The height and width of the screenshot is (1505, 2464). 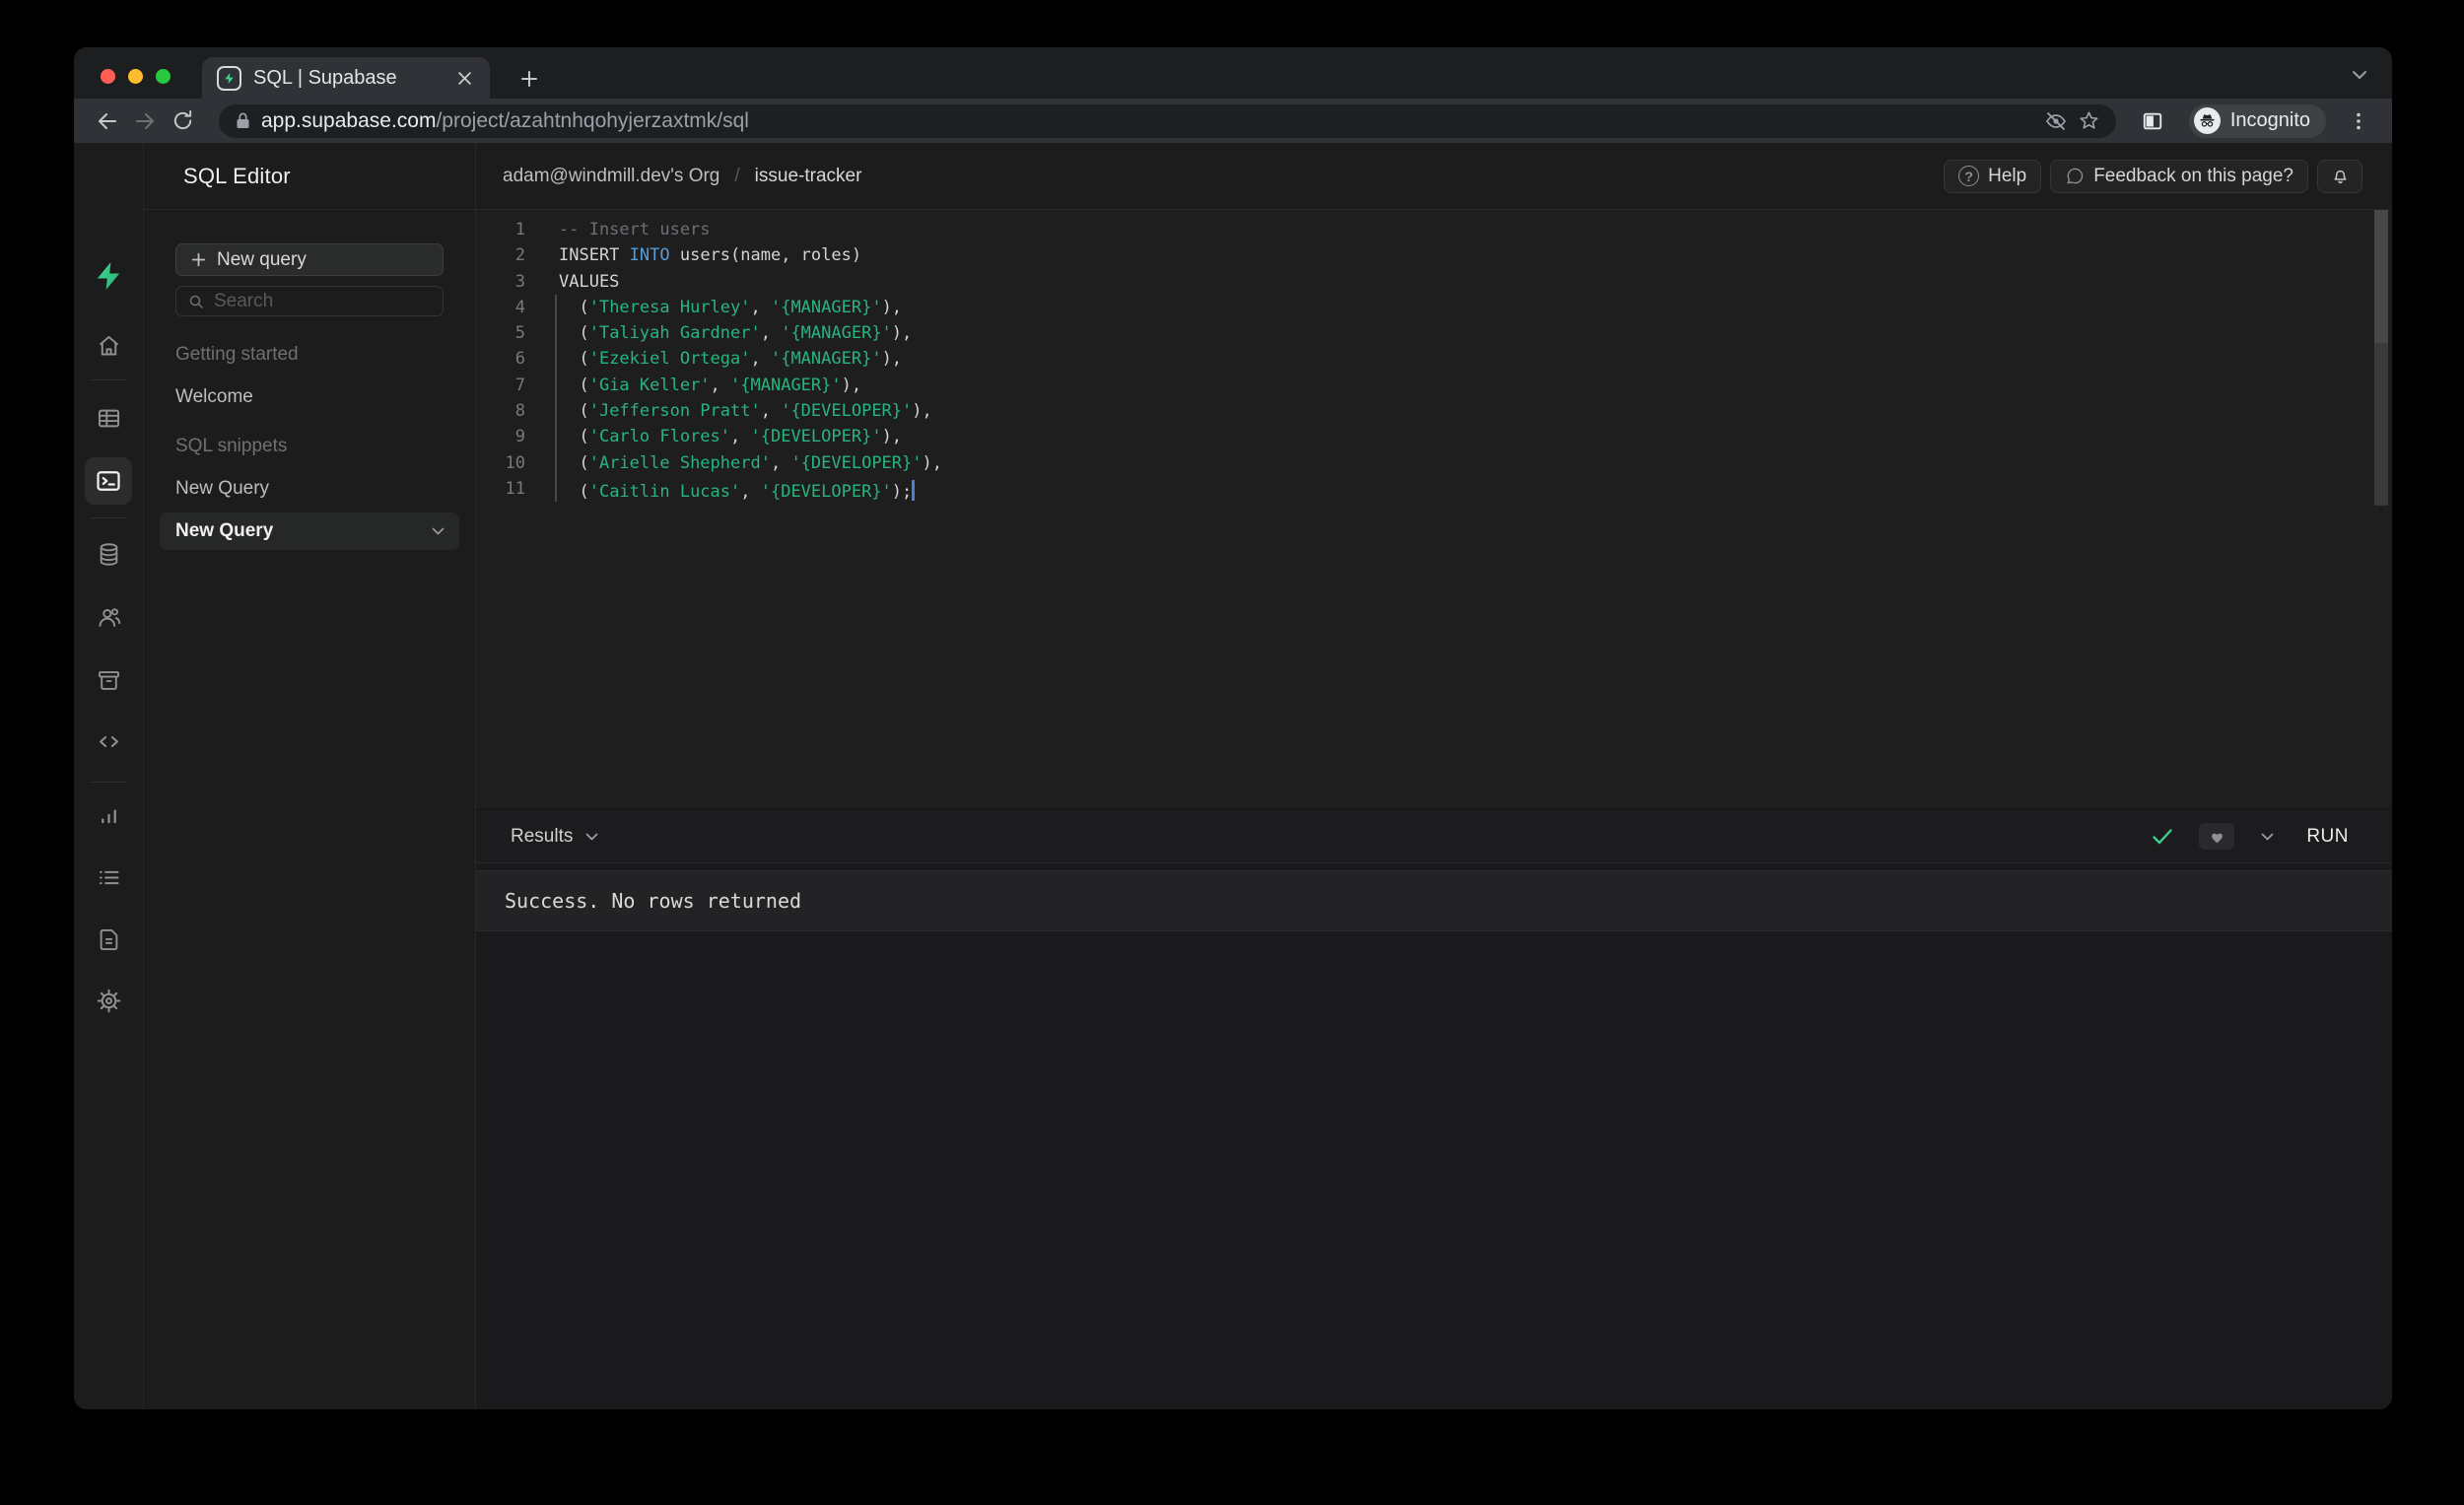 What do you see at coordinates (243, 120) in the screenshot?
I see `lock-icon` at bounding box center [243, 120].